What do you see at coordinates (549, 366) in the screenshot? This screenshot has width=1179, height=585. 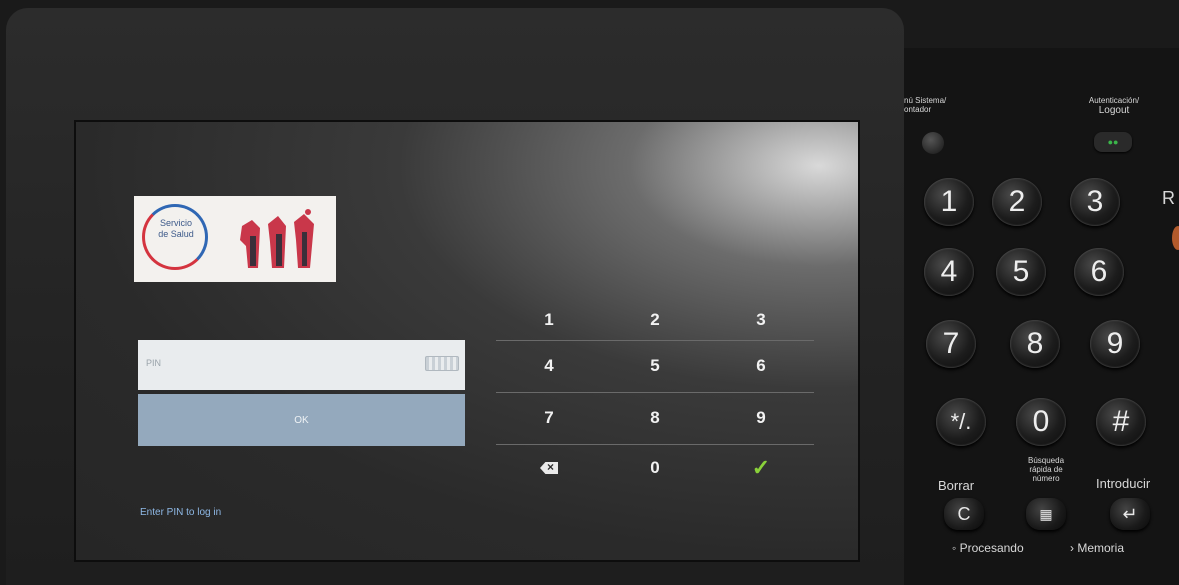 I see `keypad-key-4: 4` at bounding box center [549, 366].